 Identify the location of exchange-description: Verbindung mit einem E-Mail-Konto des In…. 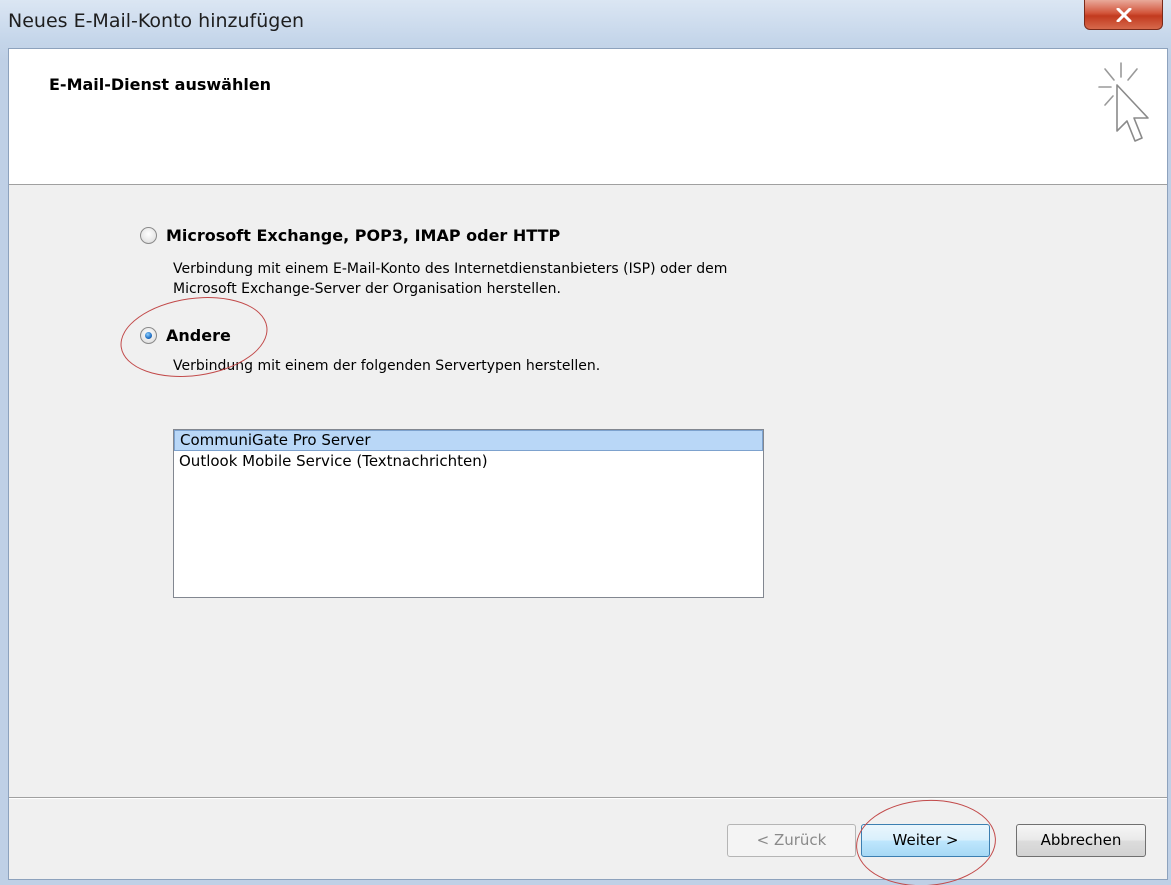
(450, 279).